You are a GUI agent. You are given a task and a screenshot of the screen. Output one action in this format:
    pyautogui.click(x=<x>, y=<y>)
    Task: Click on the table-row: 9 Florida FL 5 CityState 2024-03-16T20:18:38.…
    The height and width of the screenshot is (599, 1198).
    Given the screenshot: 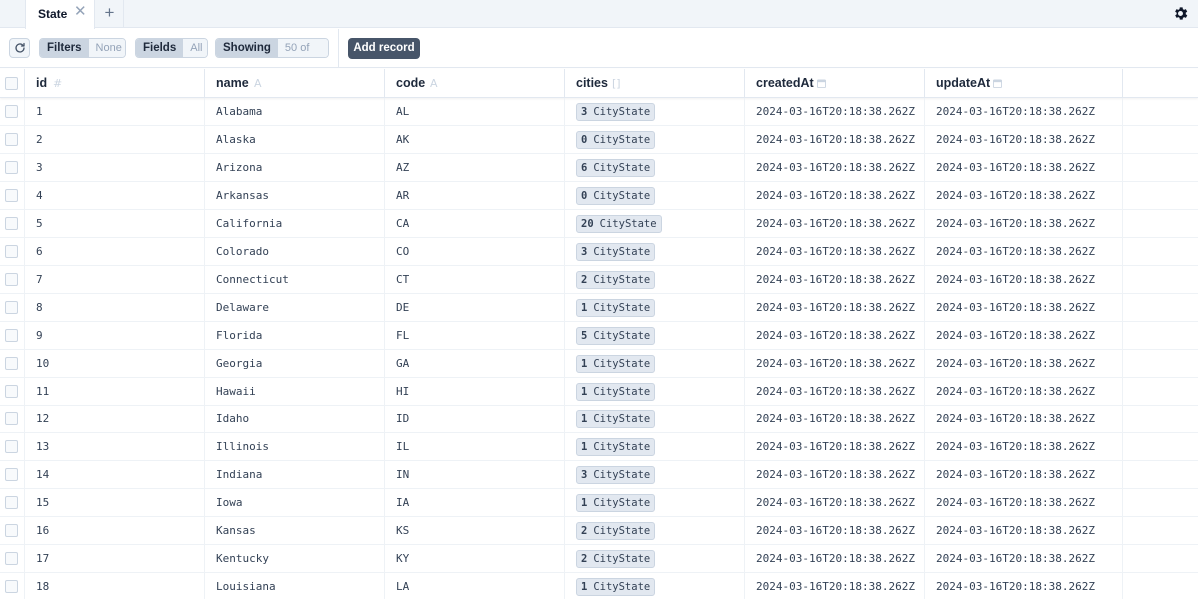 What is the action you would take?
    pyautogui.click(x=599, y=335)
    